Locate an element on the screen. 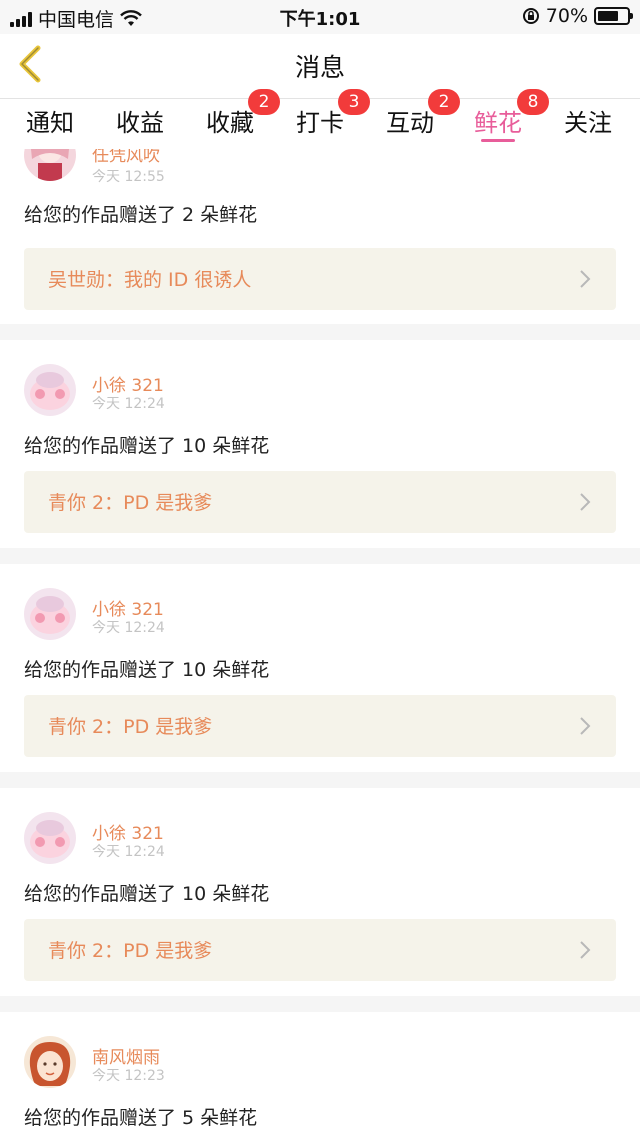 This screenshot has width=640, height=1138. lock-rotation-icon is located at coordinates (530, 16).